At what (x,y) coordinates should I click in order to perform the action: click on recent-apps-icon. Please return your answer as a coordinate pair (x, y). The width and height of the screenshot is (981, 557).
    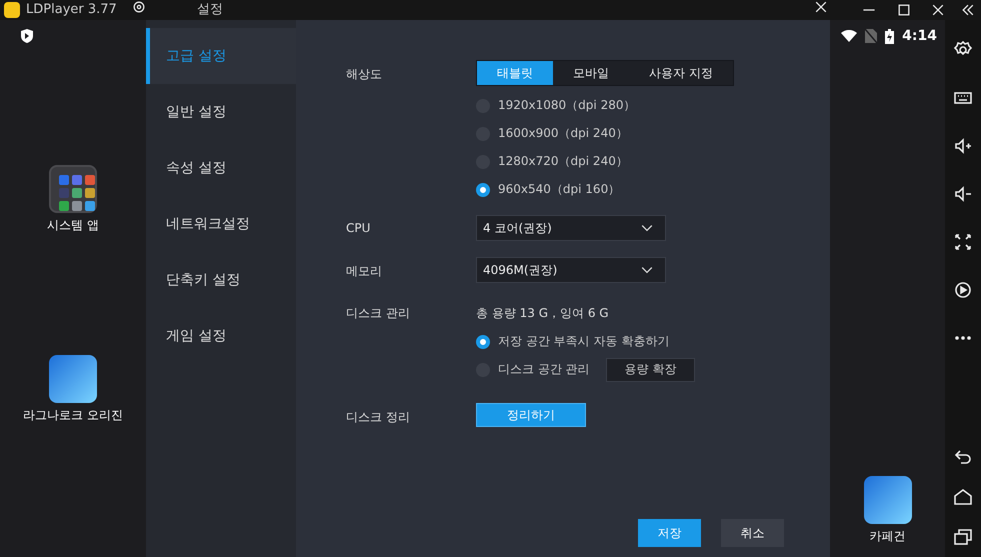
    Looking at the image, I should click on (963, 537).